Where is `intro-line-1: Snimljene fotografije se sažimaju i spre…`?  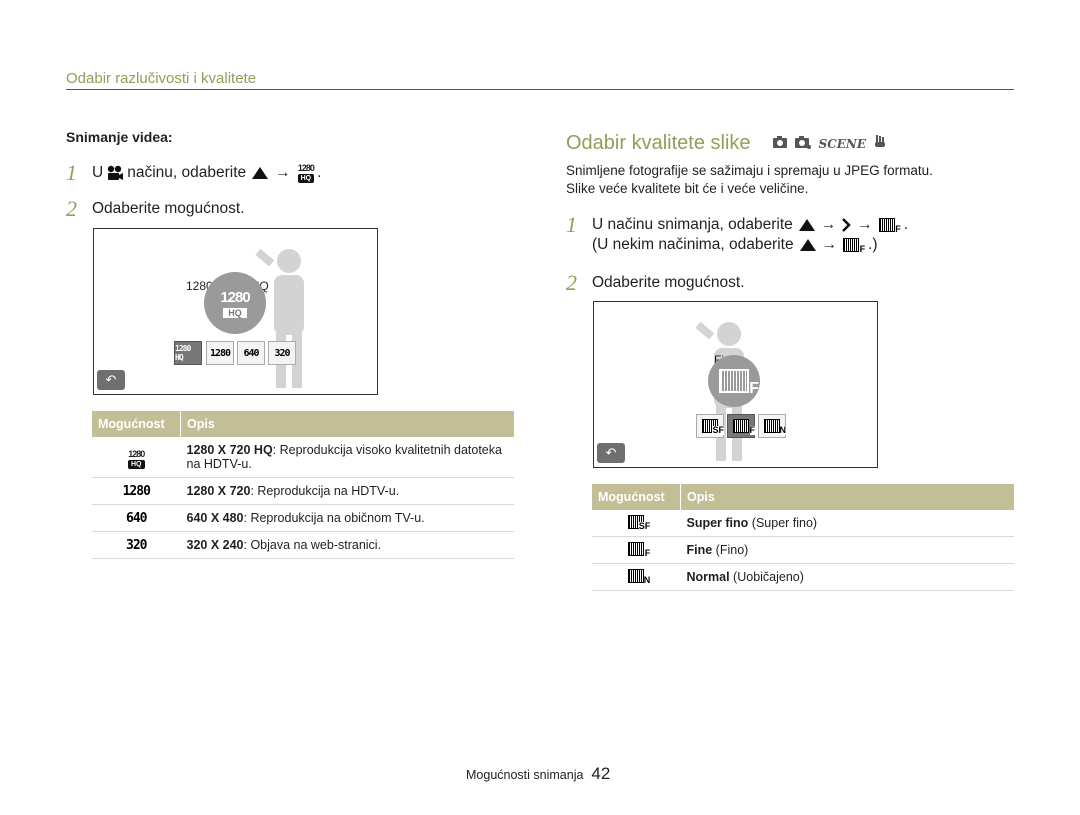 intro-line-1: Snimljene fotografije se sažimaju i spre… is located at coordinates (749, 170).